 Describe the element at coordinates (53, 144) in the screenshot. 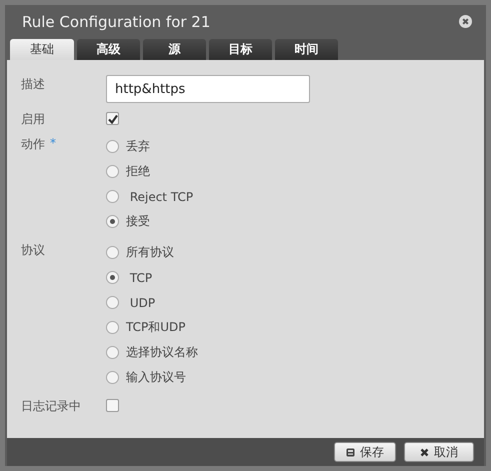

I see `required-asterisk: *` at that location.